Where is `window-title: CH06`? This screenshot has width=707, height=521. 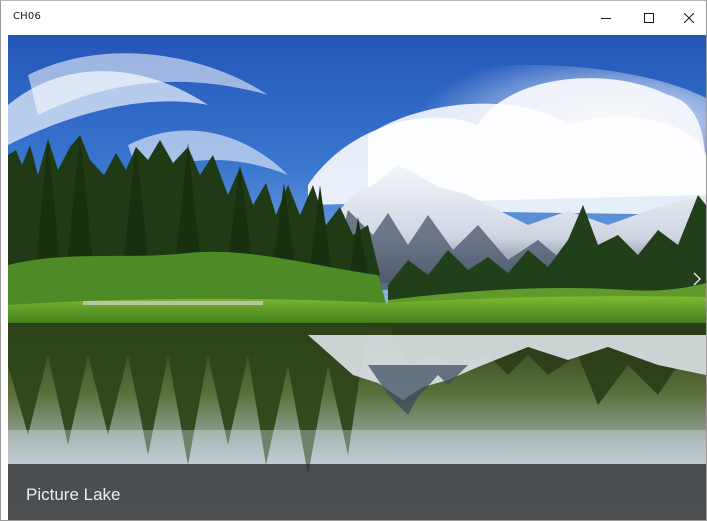
window-title: CH06 is located at coordinates (27, 16).